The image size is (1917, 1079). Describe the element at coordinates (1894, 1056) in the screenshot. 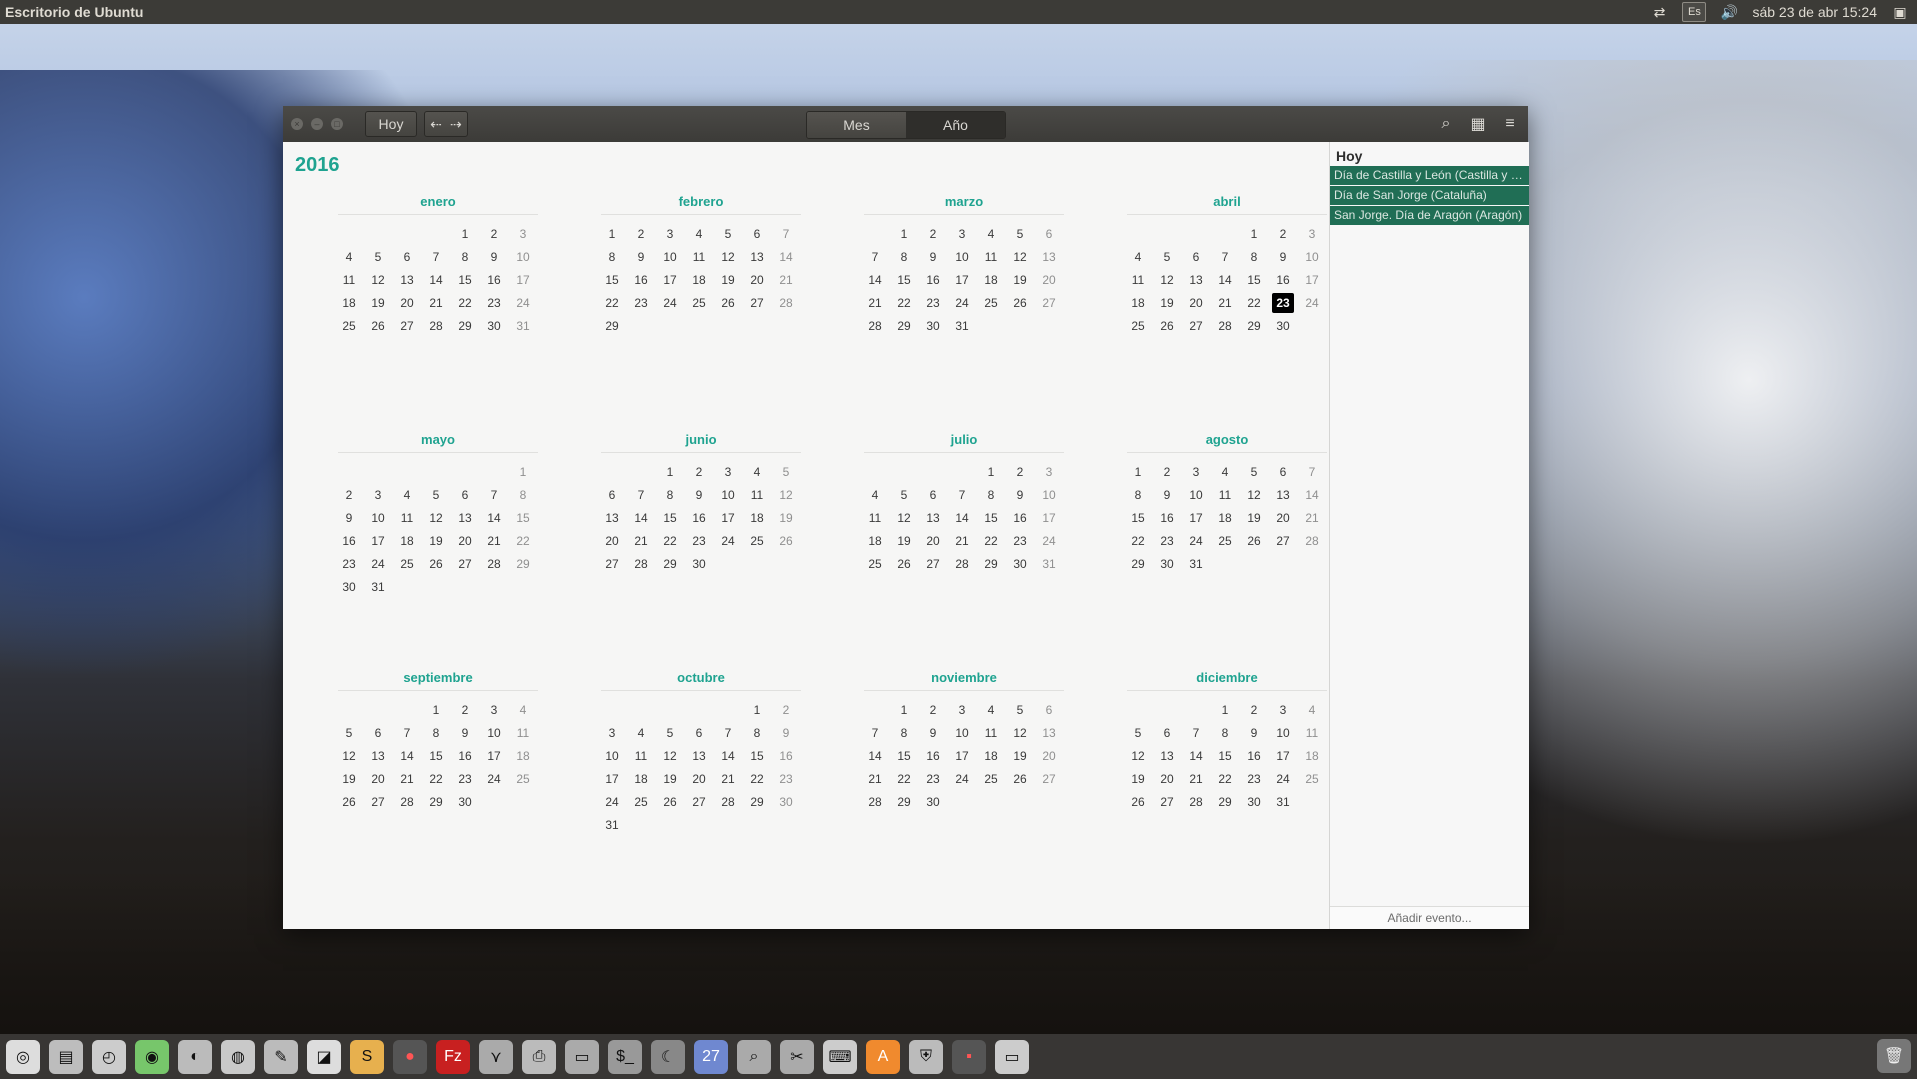

I see `trash-icon: 🗑` at that location.